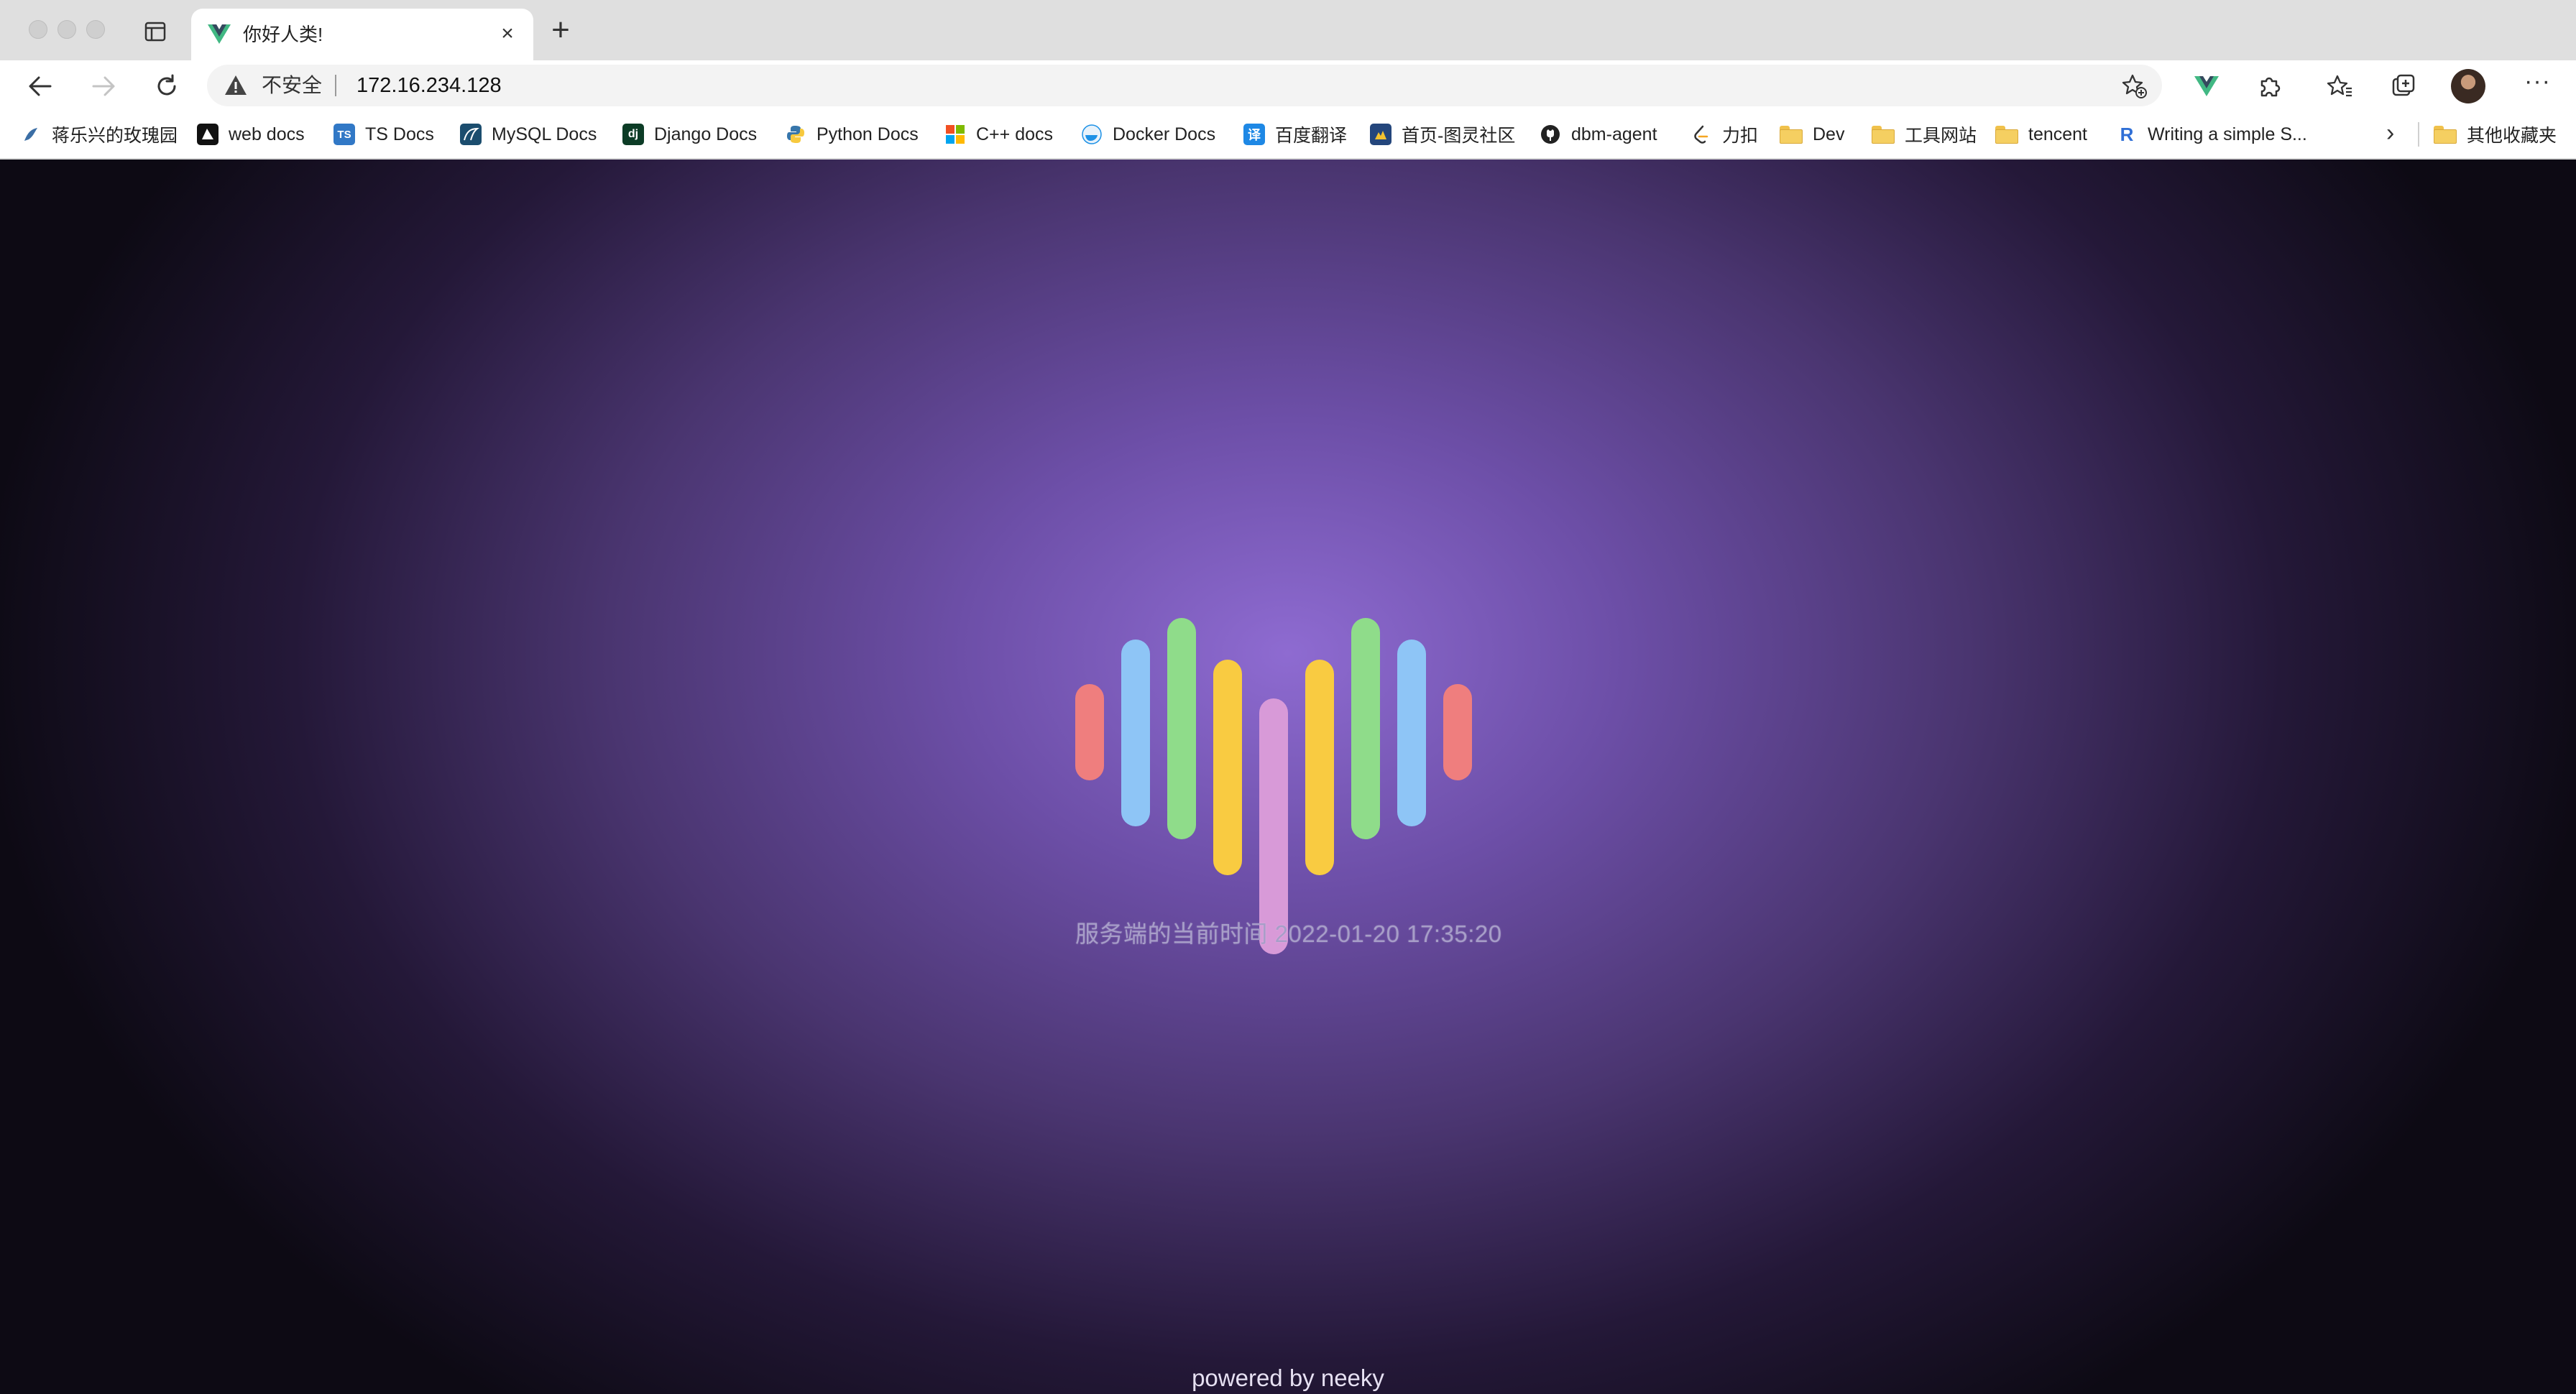  Describe the element at coordinates (795, 134) in the screenshot. I see `python-icon` at that location.